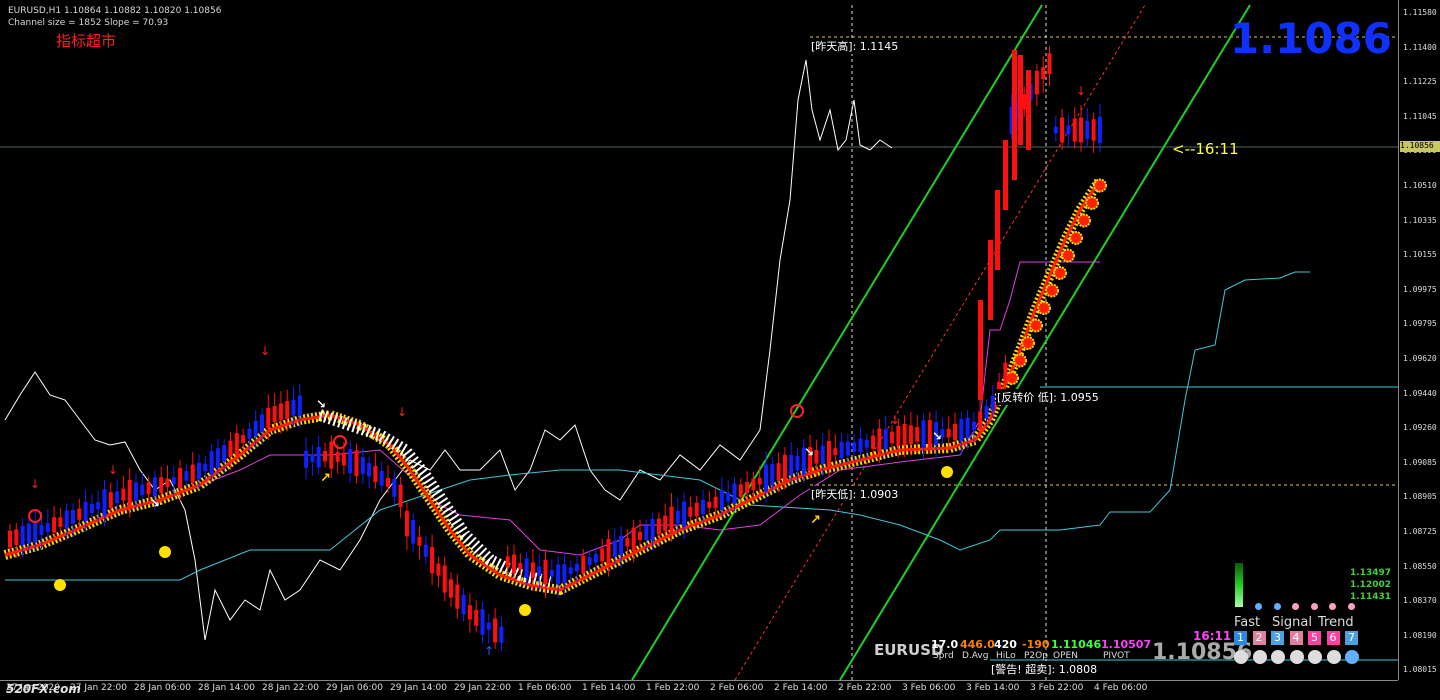 This screenshot has width=1440, height=700. Describe the element at coordinates (1292, 622) in the screenshot. I see `signal-header: Signal` at that location.